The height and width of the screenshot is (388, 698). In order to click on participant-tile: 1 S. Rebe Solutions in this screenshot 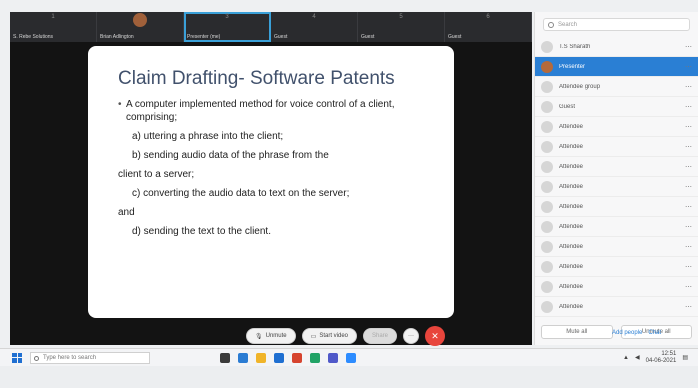, I will do `click(53, 27)`.